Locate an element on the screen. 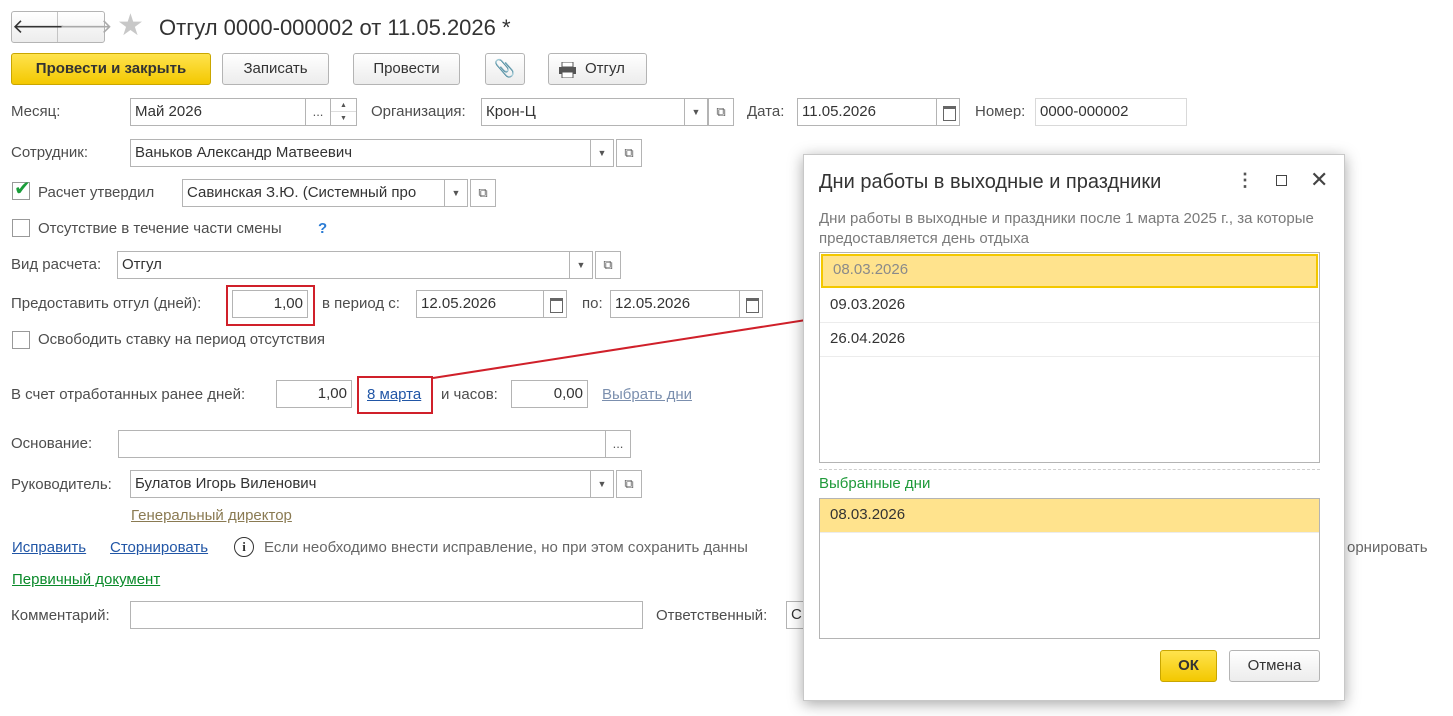 This screenshot has height=716, width=1453. reverse-link: Сторнировать is located at coordinates (159, 548).